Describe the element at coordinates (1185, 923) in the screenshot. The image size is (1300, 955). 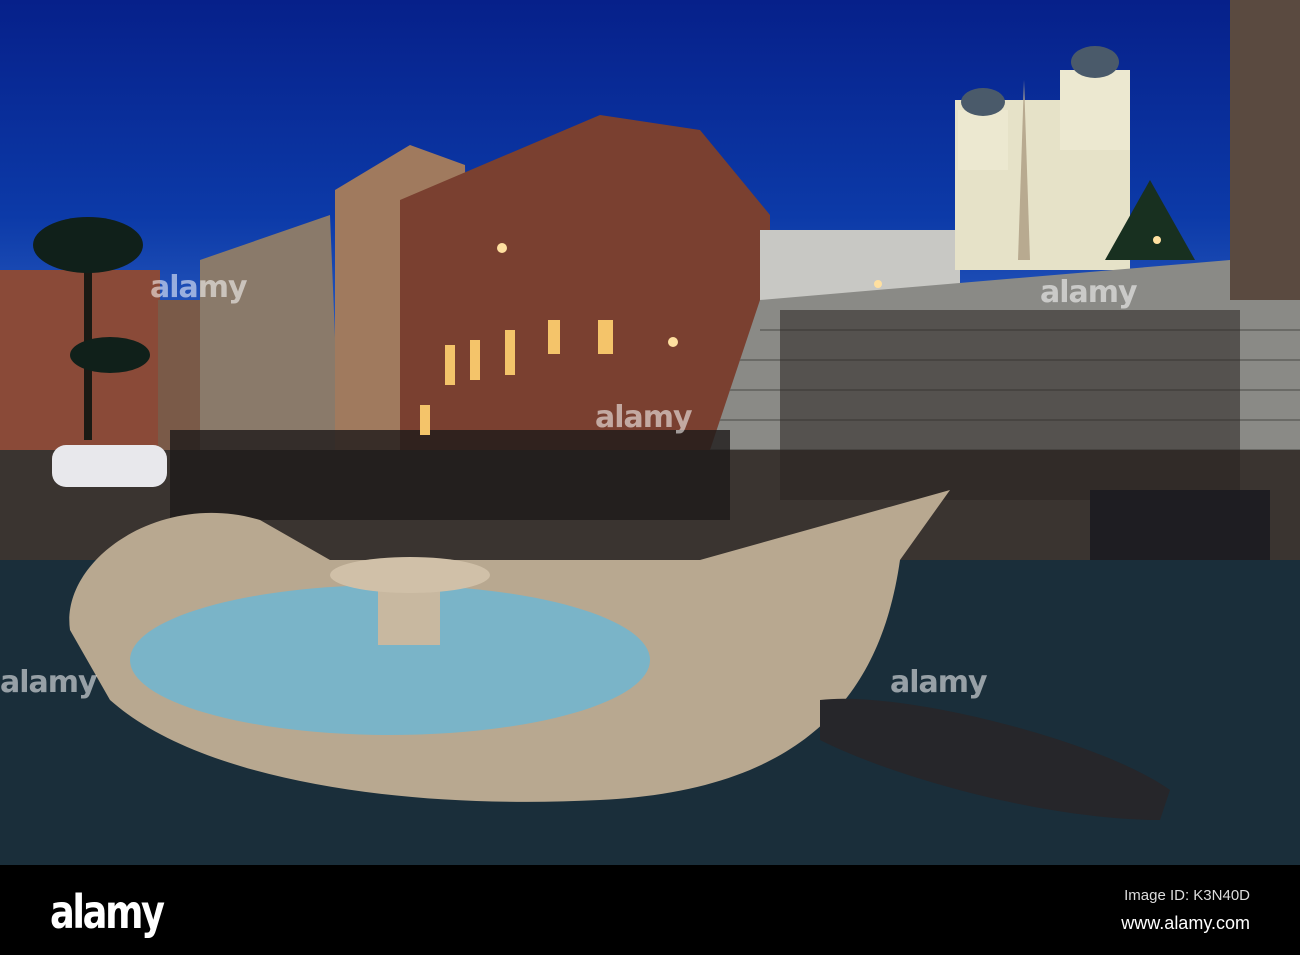
I see `website-link: www.alamy.com` at that location.